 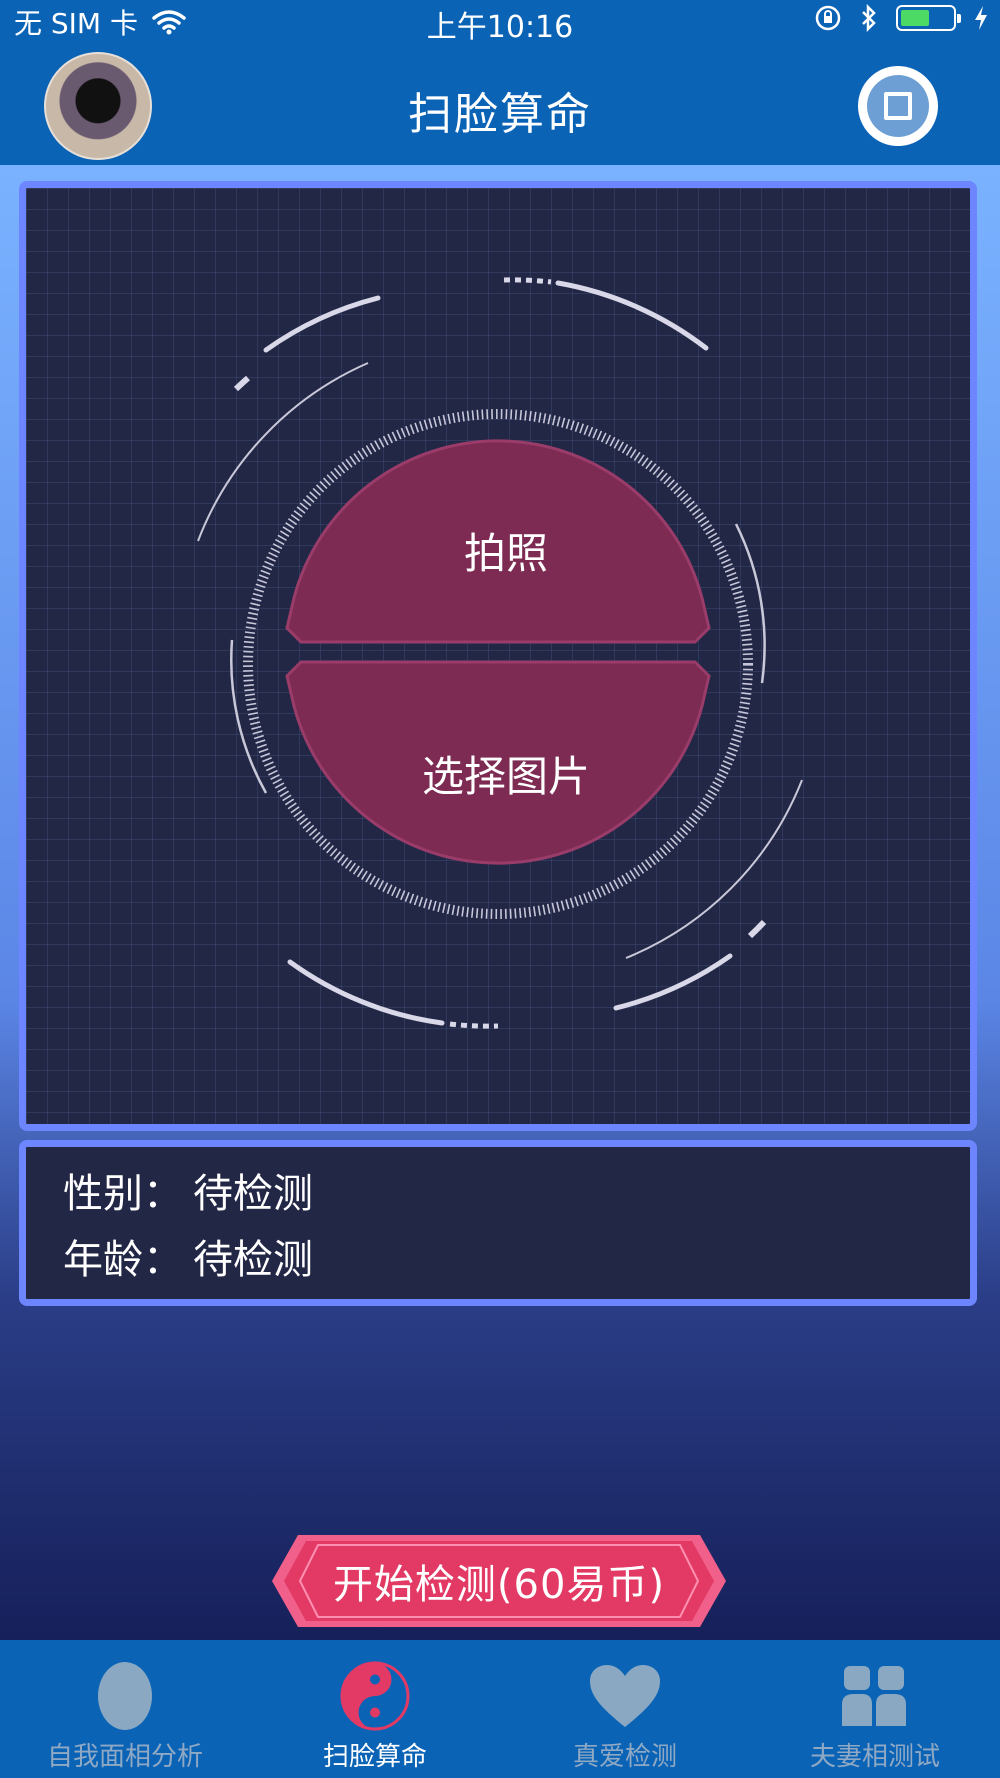 What do you see at coordinates (632, 315) in the screenshot?
I see `arc-top-right` at bounding box center [632, 315].